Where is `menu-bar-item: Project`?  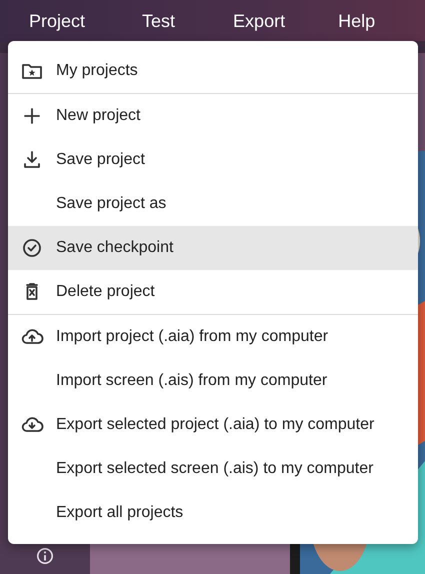 menu-bar-item: Project is located at coordinates (57, 21).